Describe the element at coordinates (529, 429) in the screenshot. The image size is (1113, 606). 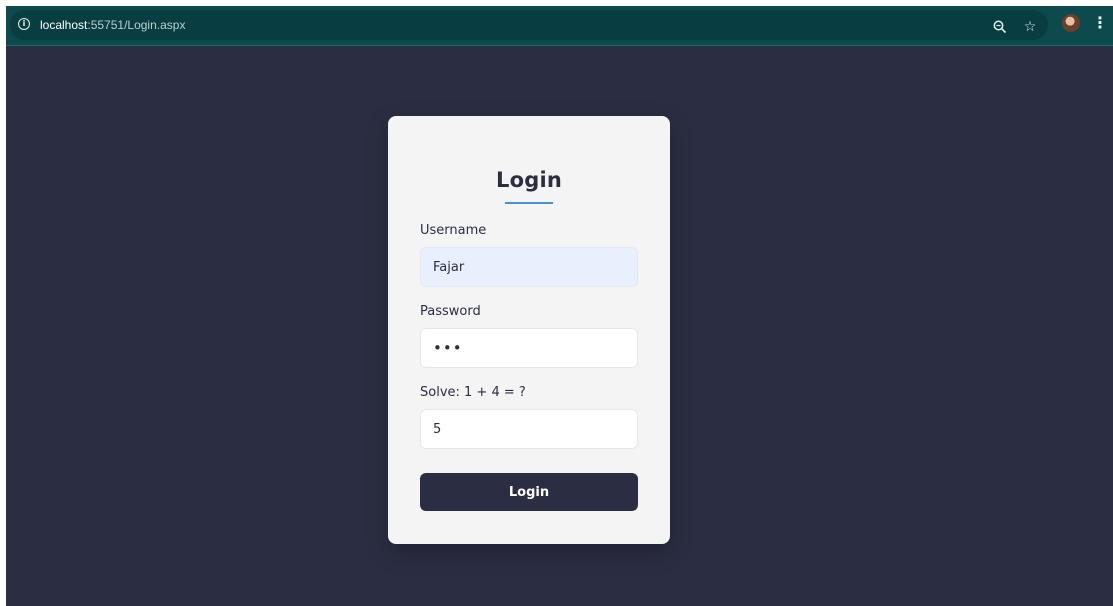
I see `captcha-field` at that location.